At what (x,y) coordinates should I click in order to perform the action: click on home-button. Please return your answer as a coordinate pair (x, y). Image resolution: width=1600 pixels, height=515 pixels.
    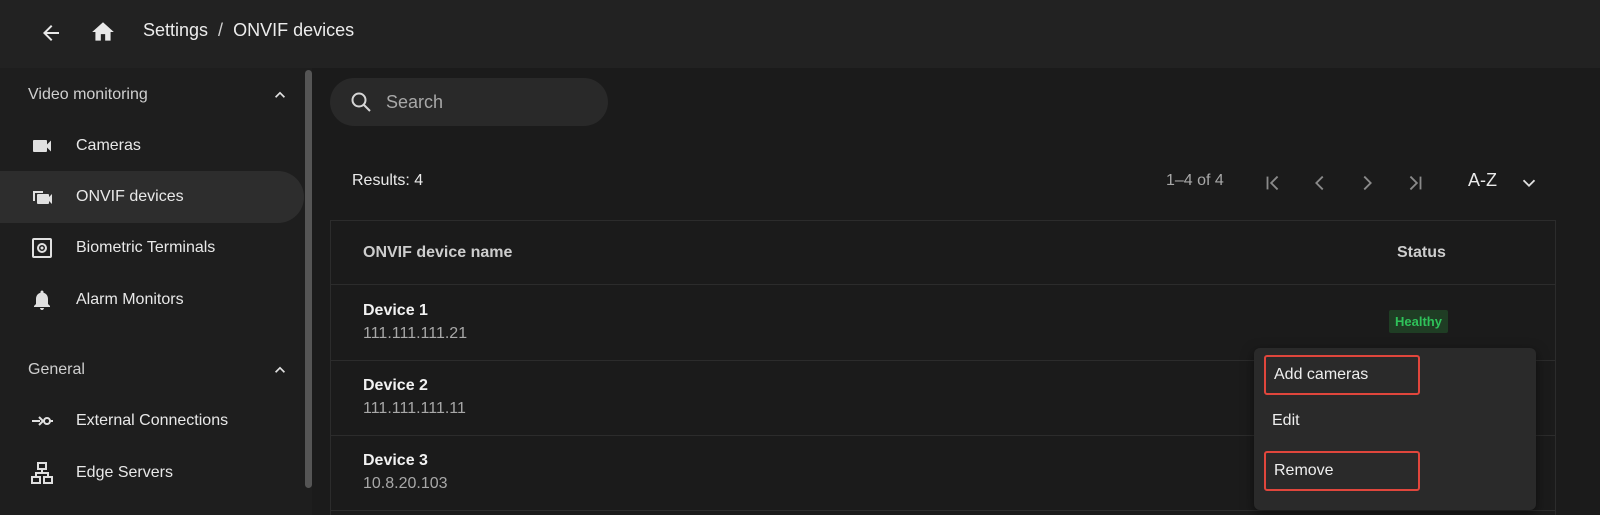
    Looking at the image, I should click on (103, 32).